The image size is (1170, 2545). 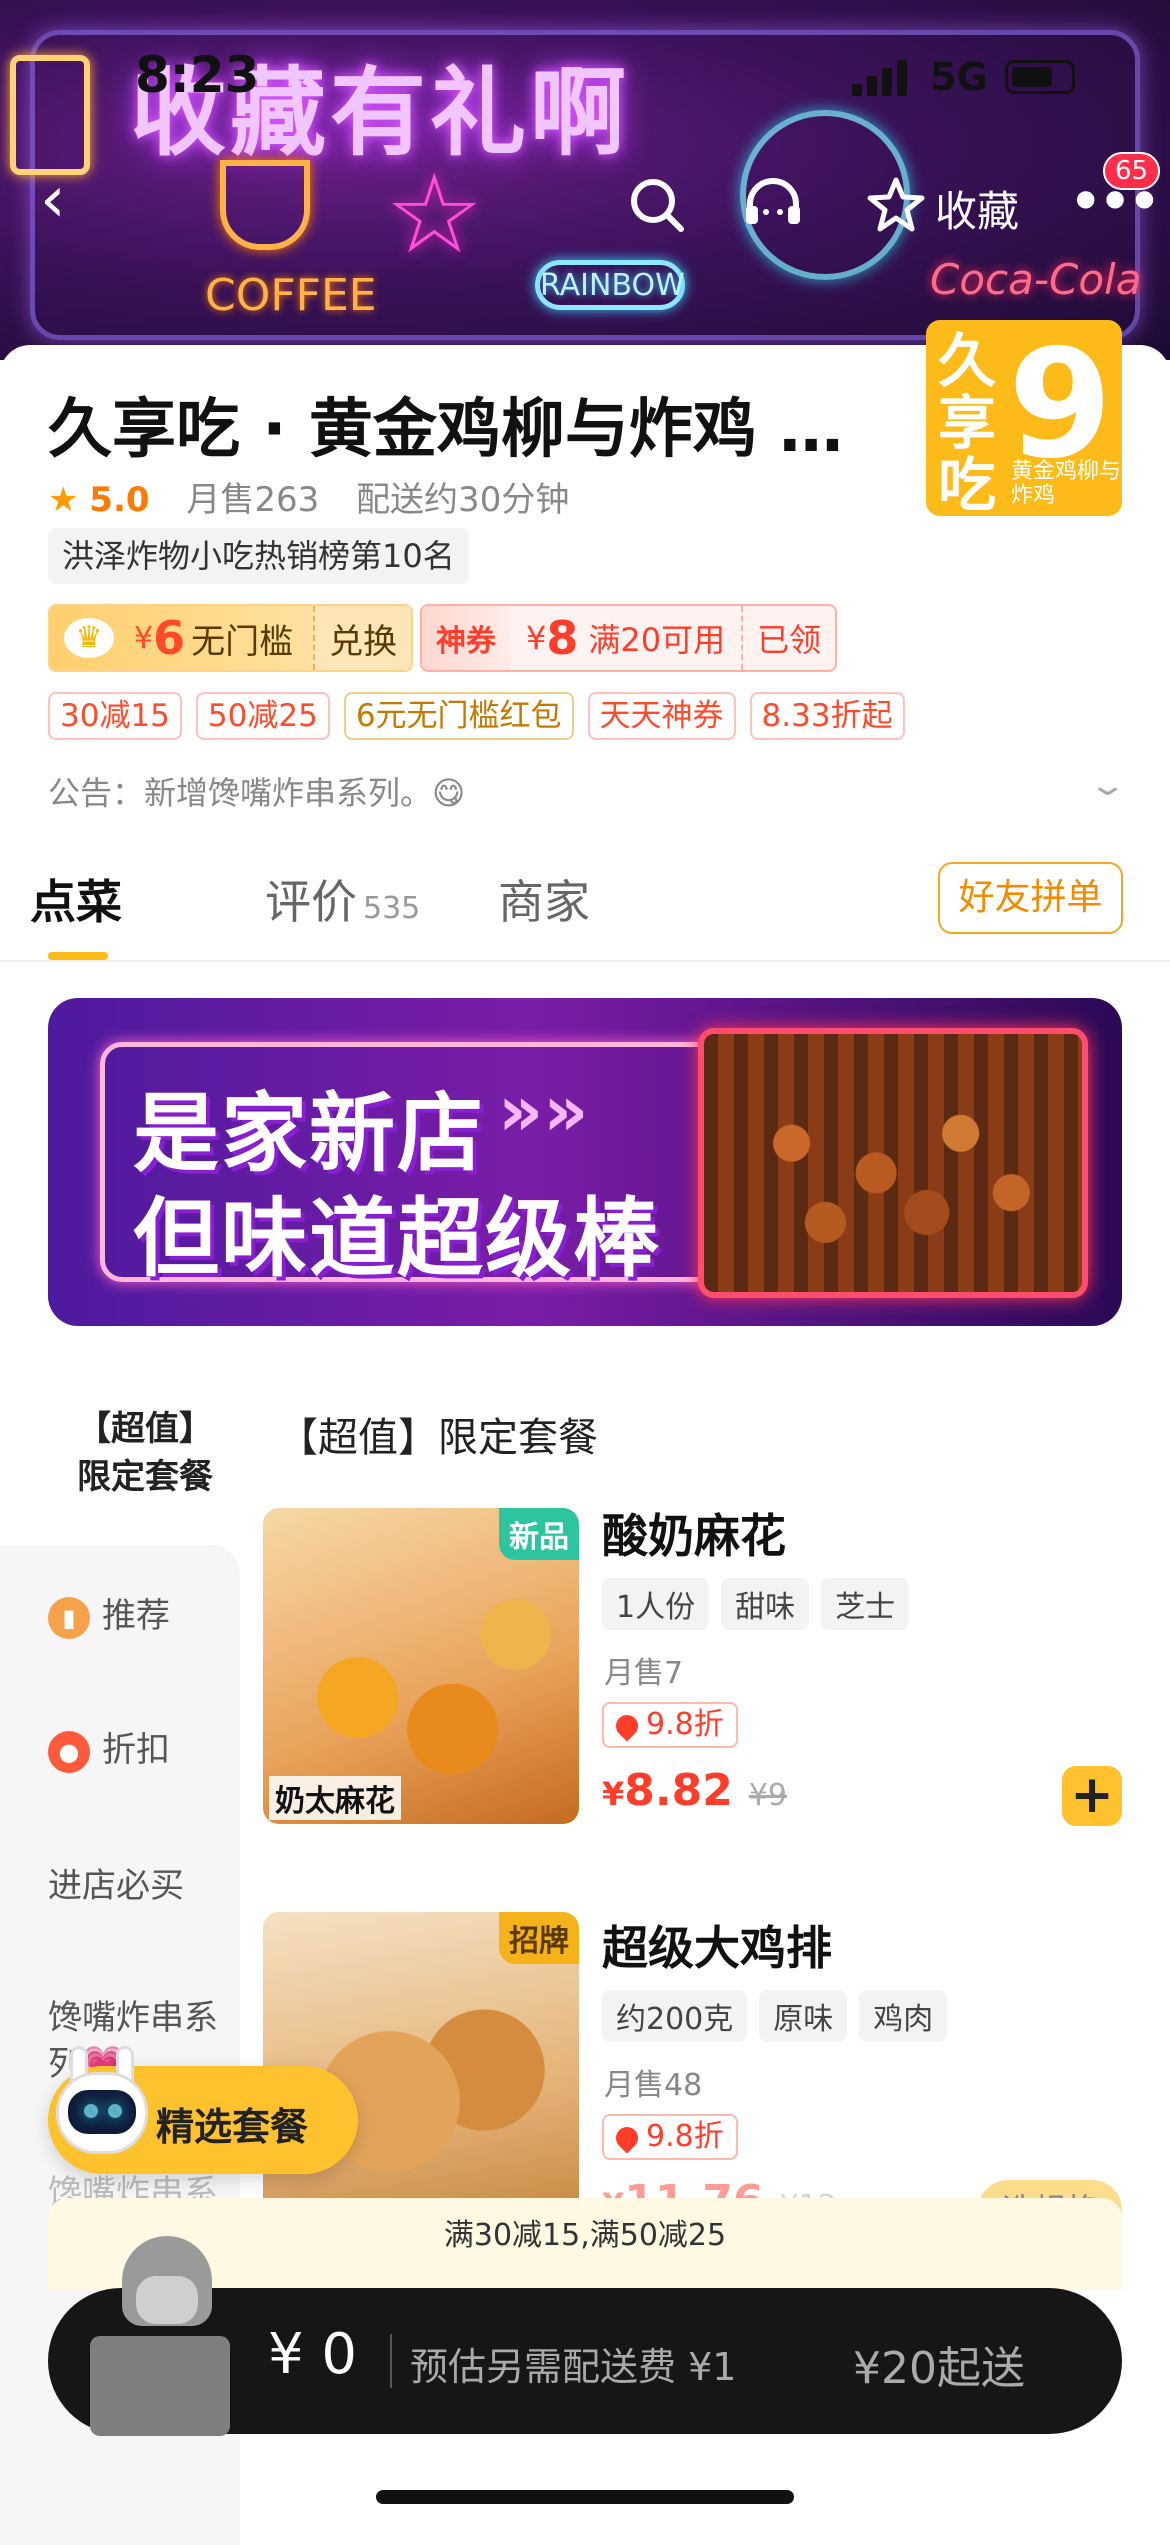 What do you see at coordinates (53, 200) in the screenshot?
I see `back-icon: ‹` at bounding box center [53, 200].